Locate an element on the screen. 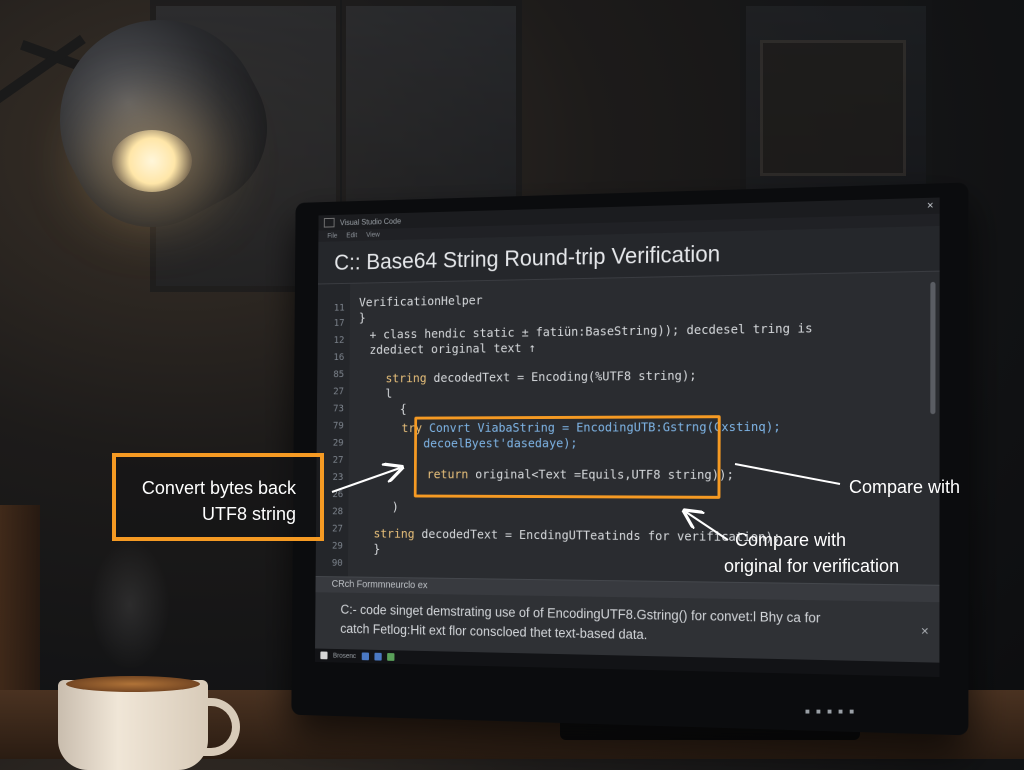 The image size is (1024, 770). arrow-line-compare is located at coordinates (787, 474).